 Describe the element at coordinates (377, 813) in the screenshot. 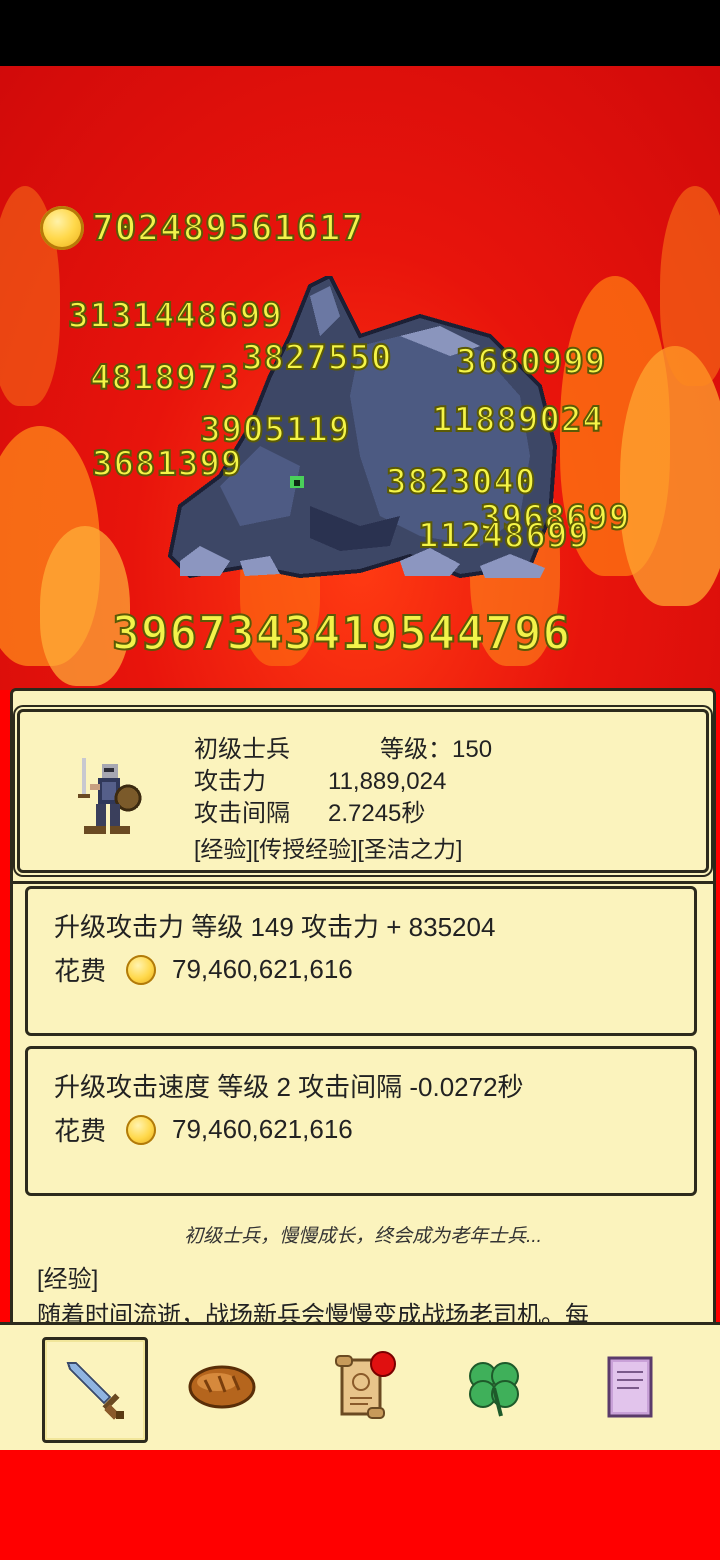

I see `interval-value: 2.7245秒` at that location.